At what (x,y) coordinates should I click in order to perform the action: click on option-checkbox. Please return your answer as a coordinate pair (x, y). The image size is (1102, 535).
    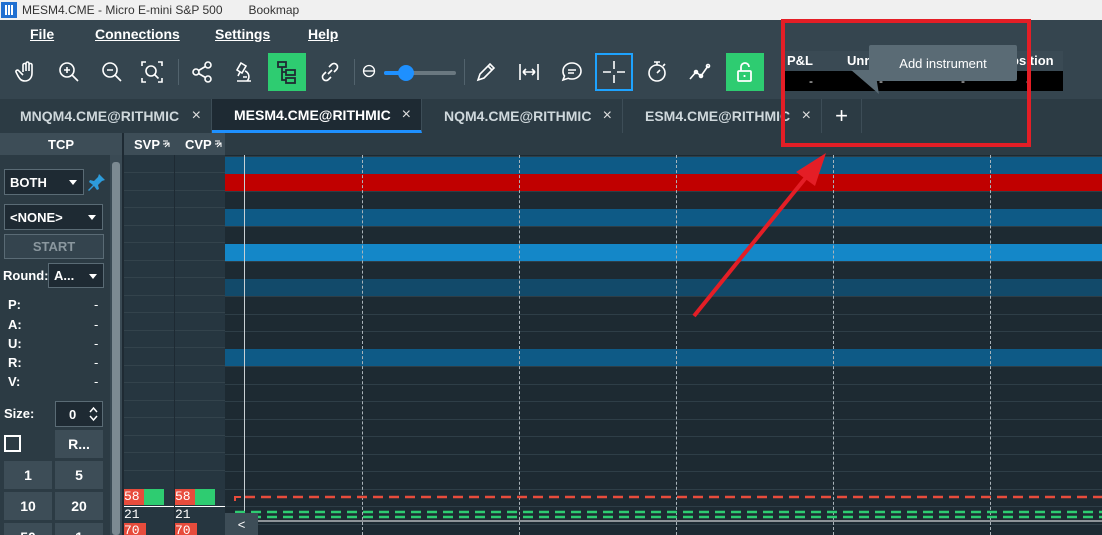
    Looking at the image, I should click on (12, 443).